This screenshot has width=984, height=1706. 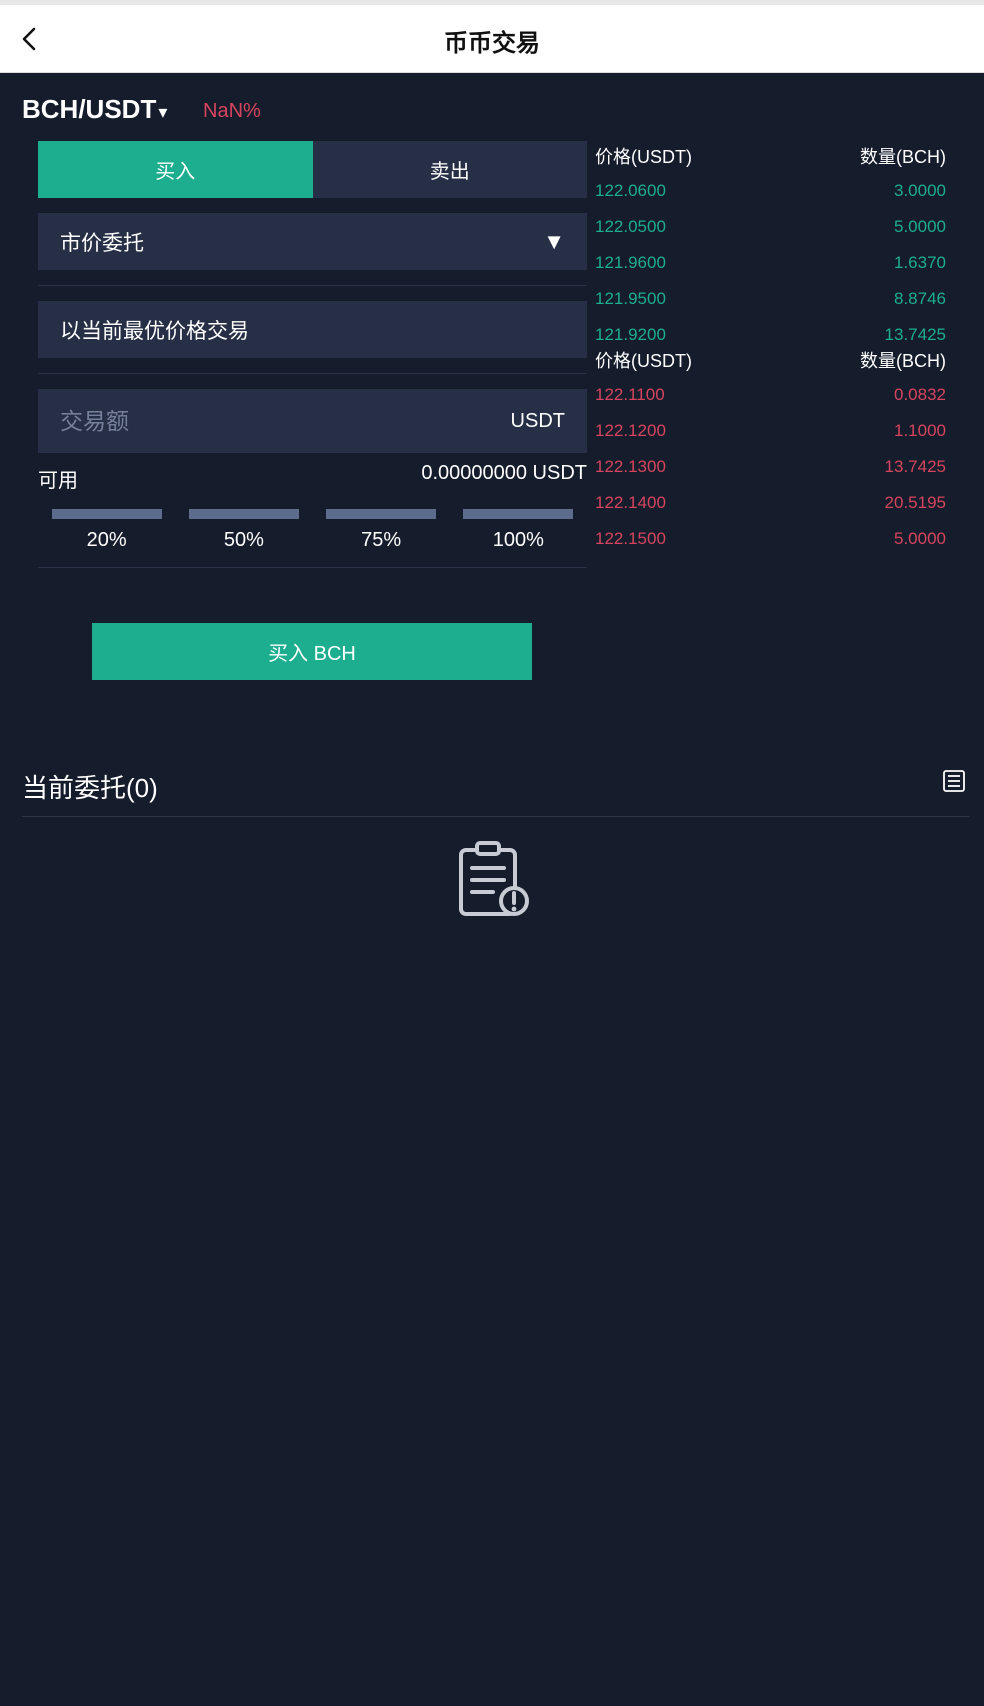 I want to click on bid-quantity: 20.5195, so click(x=915, y=502).